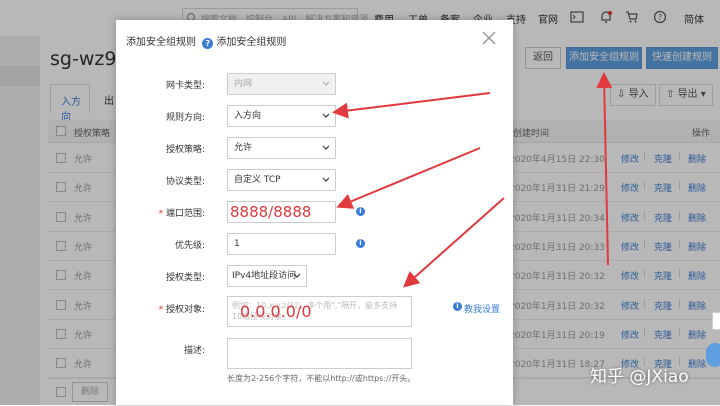  What do you see at coordinates (639, 377) in the screenshot?
I see `watermark: 知乎 @JXiao` at bounding box center [639, 377].